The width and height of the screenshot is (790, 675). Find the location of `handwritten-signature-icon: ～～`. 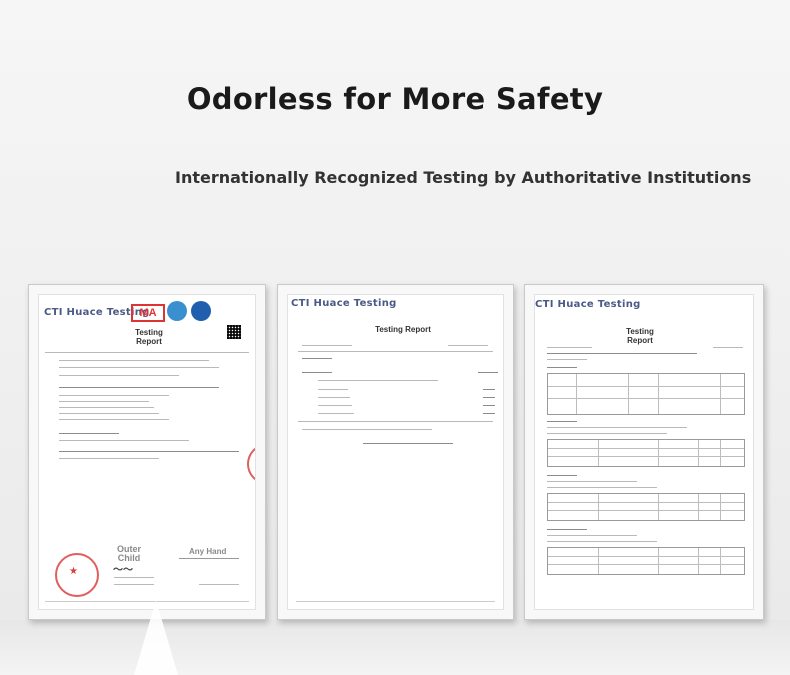

handwritten-signature-icon: ～～ is located at coordinates (123, 570).